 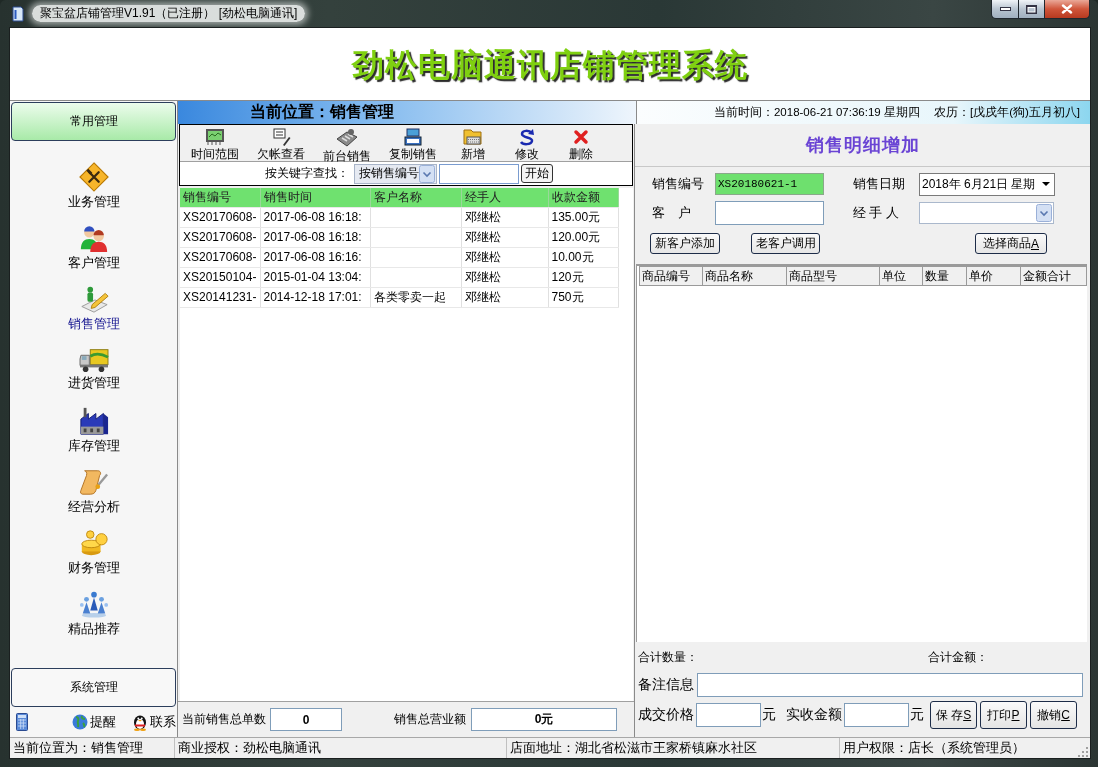 I want to click on stacked-windows-icon, so click(x=413, y=137).